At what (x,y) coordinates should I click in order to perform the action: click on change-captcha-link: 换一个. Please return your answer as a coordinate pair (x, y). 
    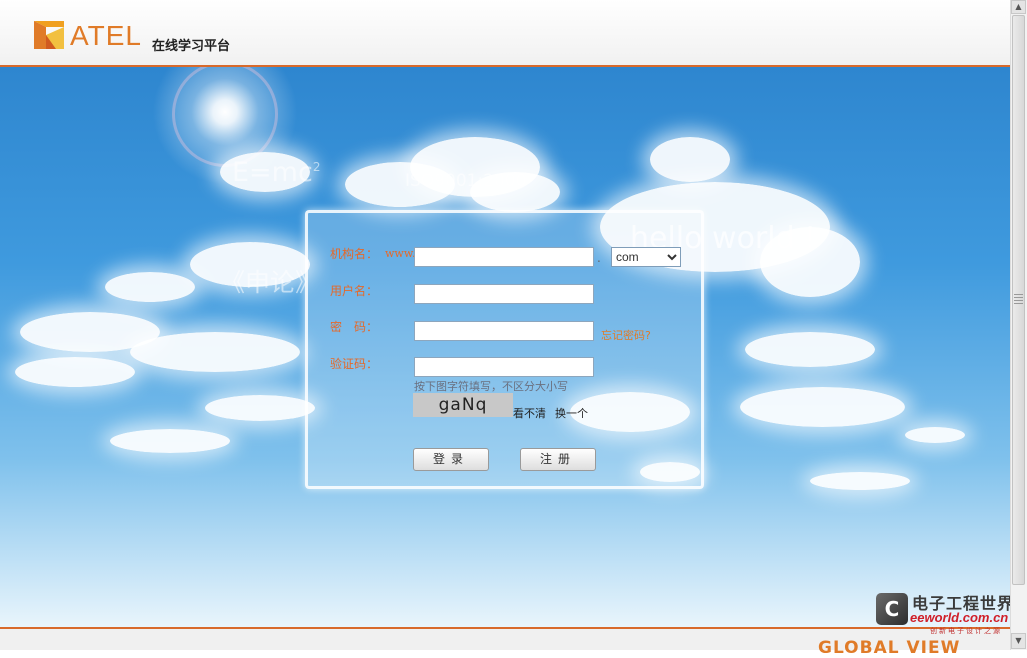
    Looking at the image, I should click on (571, 413).